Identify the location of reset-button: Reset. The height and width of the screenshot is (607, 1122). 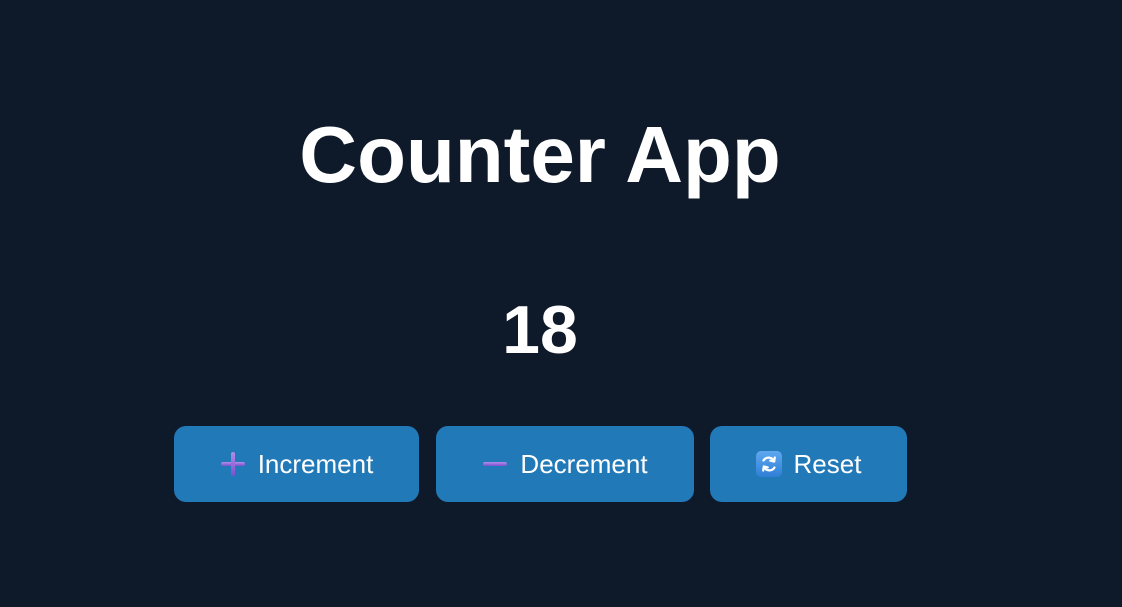
(808, 464).